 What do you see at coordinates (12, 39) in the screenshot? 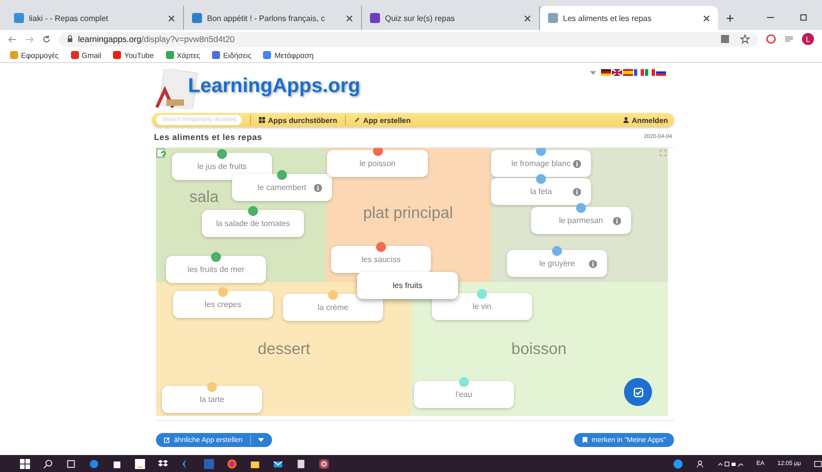
I see `back-icon` at bounding box center [12, 39].